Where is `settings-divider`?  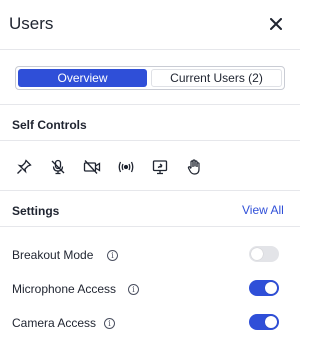
settings-divider is located at coordinates (150, 226).